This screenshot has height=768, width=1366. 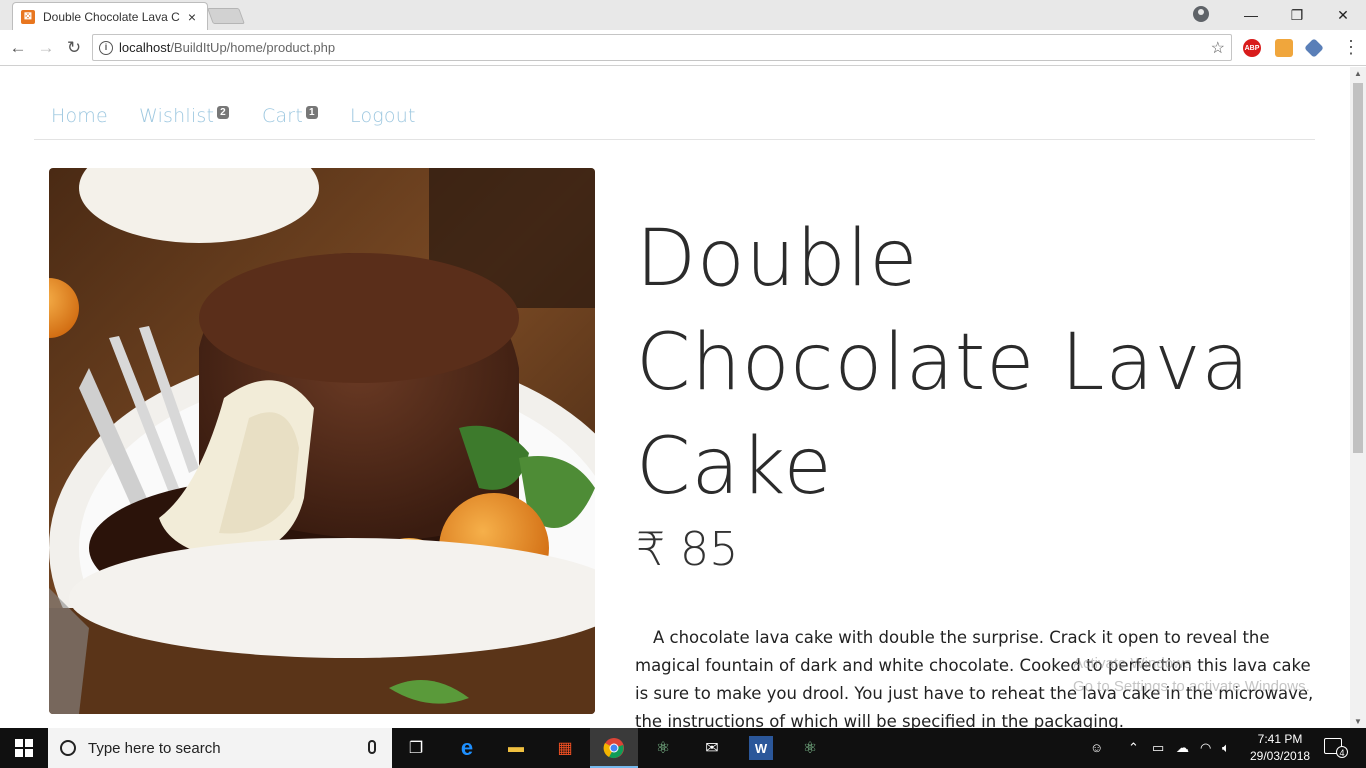 What do you see at coordinates (565, 748) in the screenshot?
I see `store-icon: ▦` at bounding box center [565, 748].